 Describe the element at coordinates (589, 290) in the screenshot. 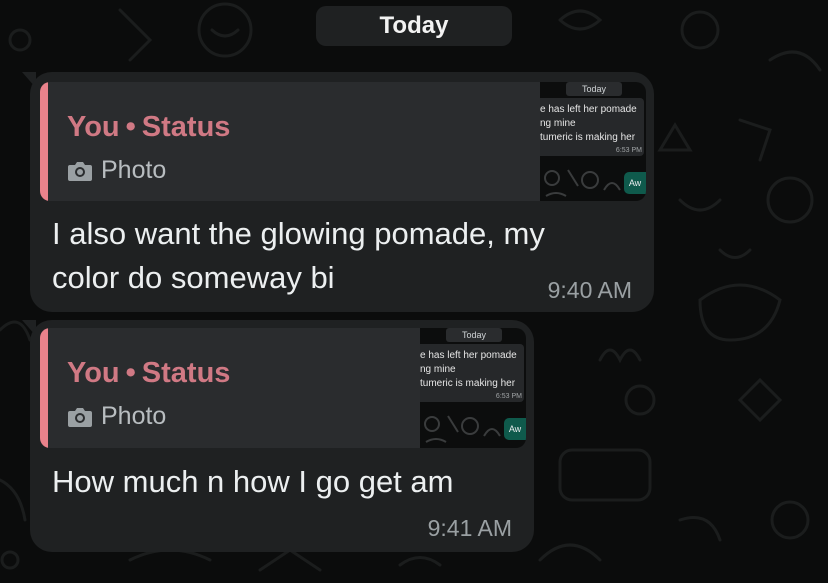

I see `message-time: 9:40 AM` at that location.